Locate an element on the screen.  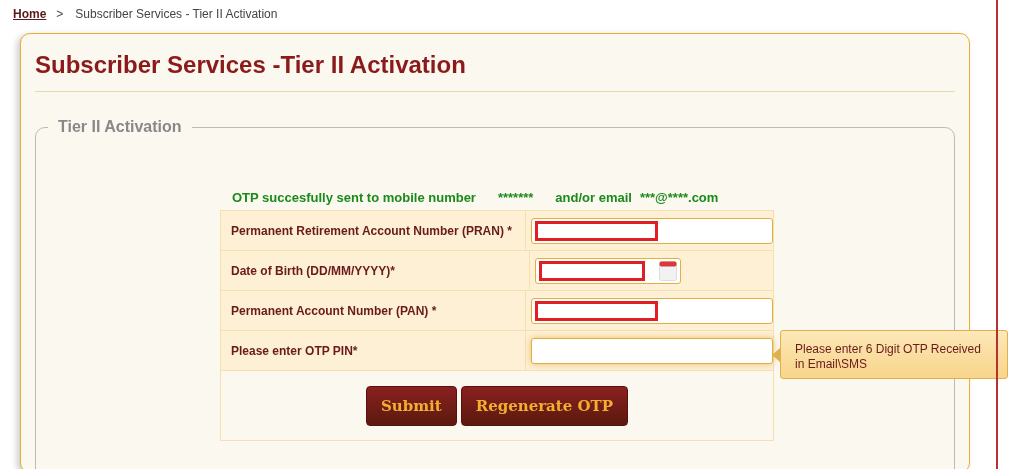
field-label: Date of Birth (DD/MM/YYYY)* is located at coordinates (313, 270).